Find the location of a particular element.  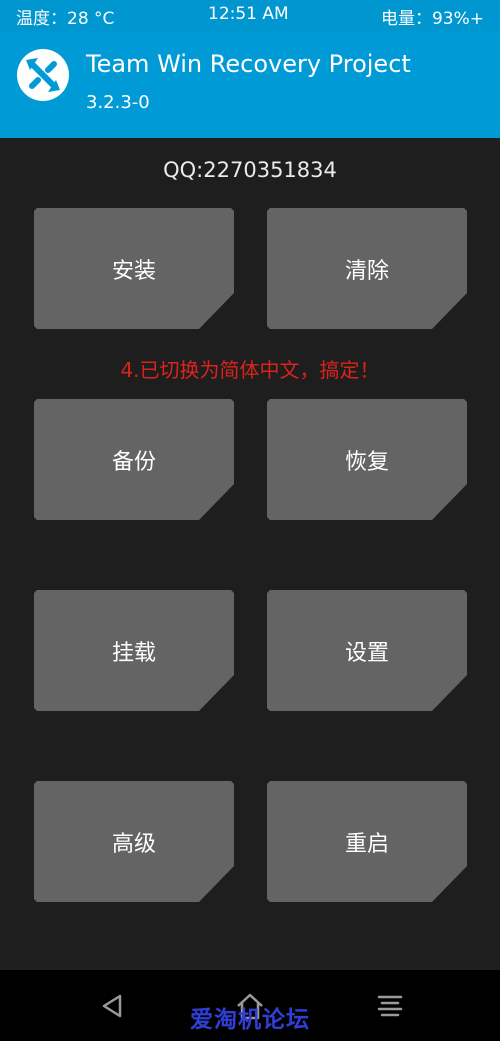

install-button: 安装 is located at coordinates (134, 268).